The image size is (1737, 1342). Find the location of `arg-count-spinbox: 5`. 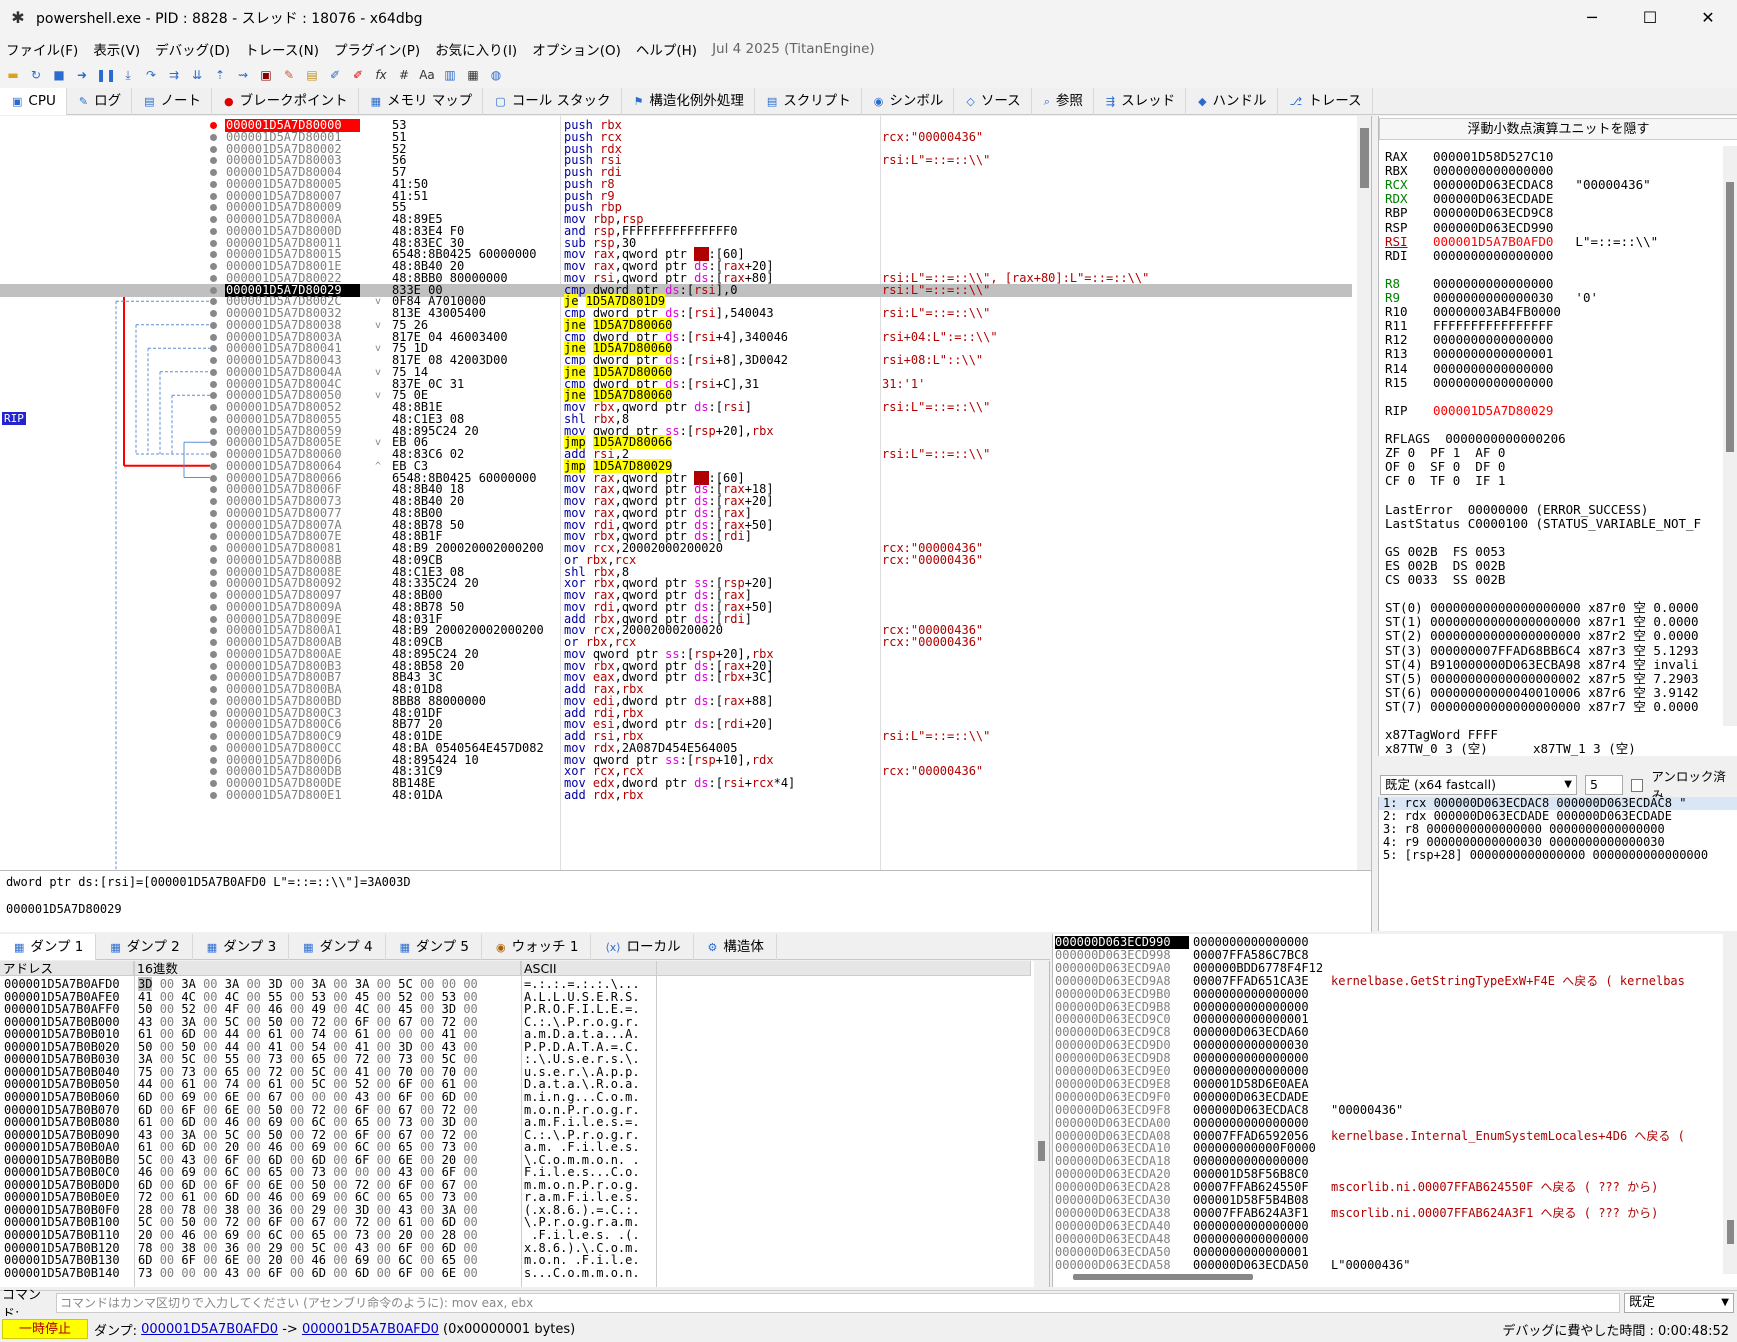

arg-count-spinbox: 5 is located at coordinates (1604, 785).